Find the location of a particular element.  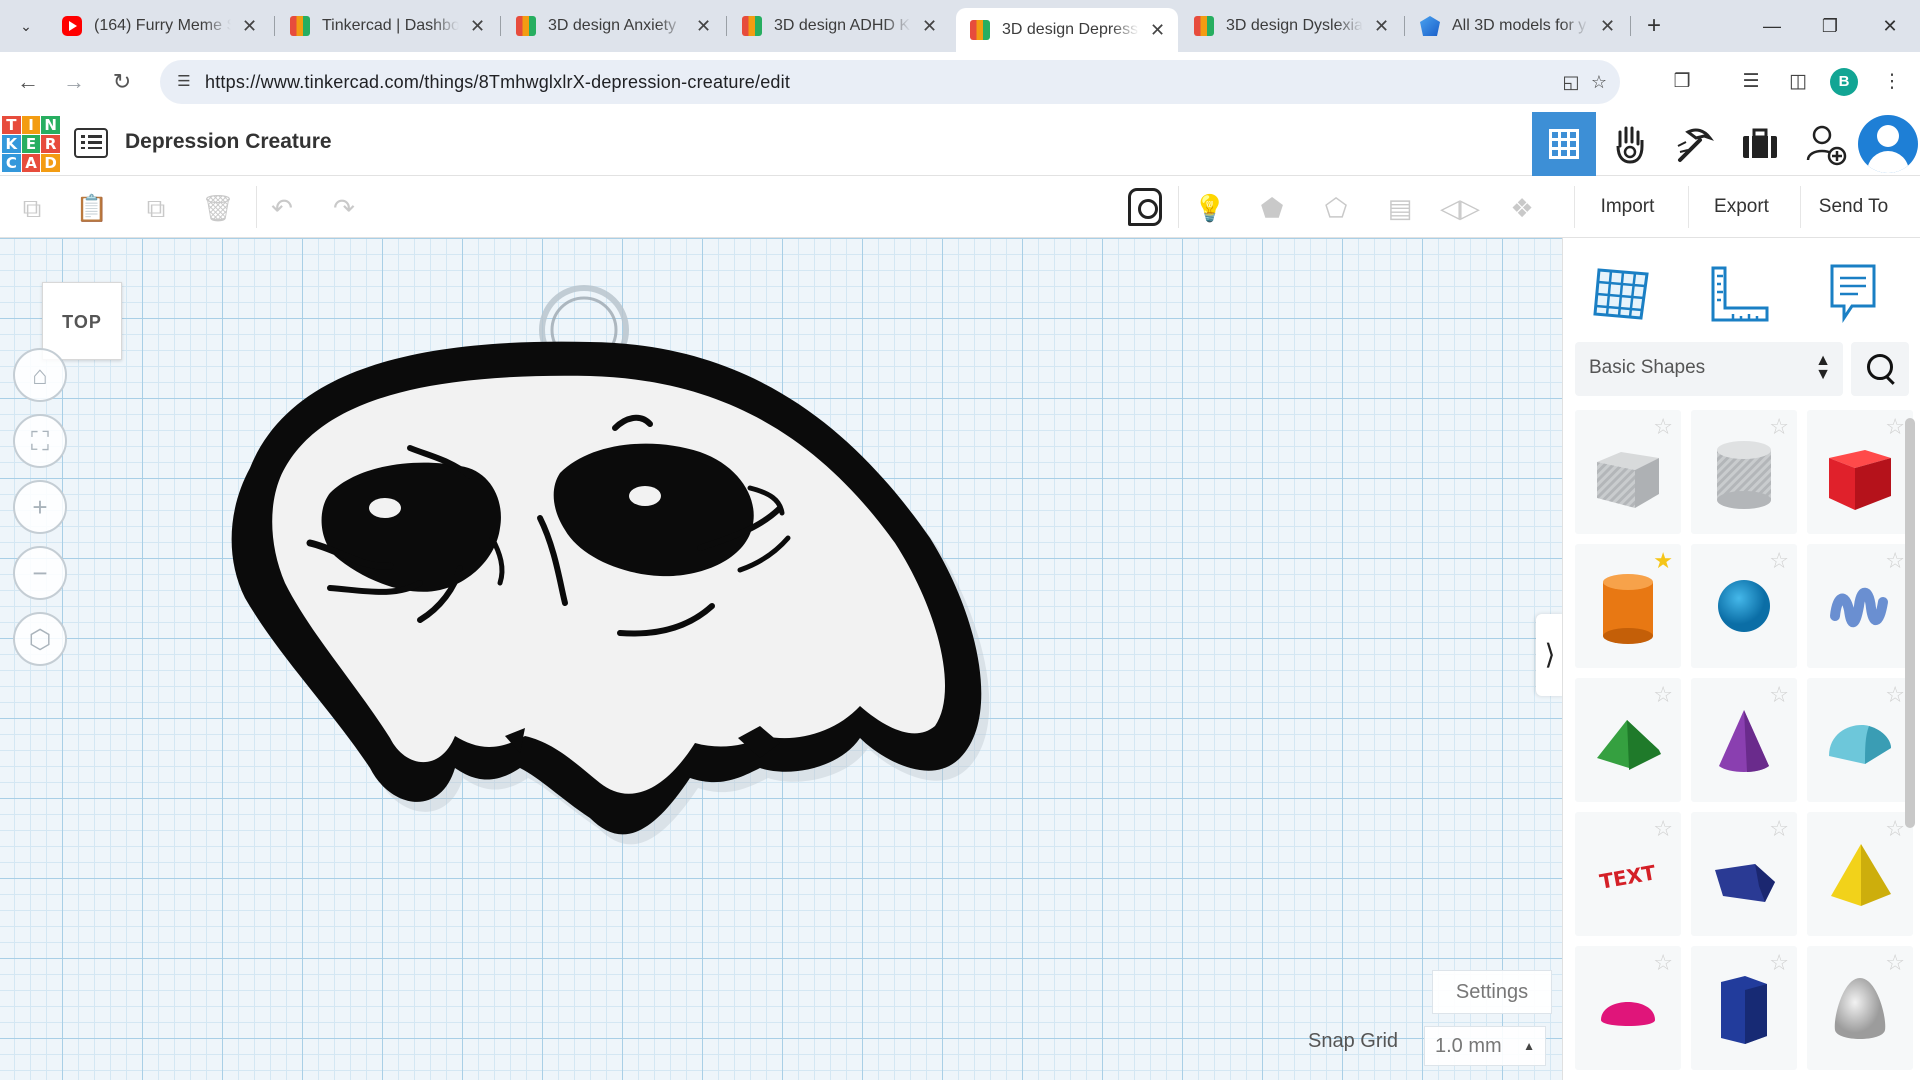

zoom-out-icon: − is located at coordinates (40, 573).